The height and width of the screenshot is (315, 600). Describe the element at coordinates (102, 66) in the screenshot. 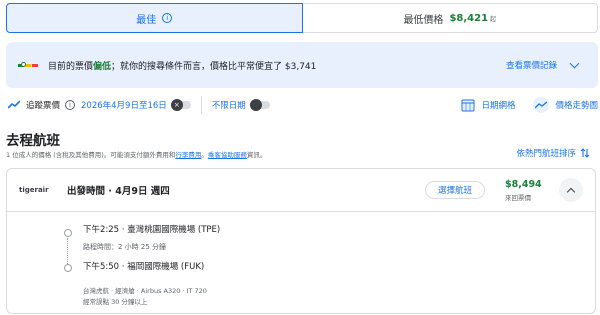

I see `price-level: 偏低` at that location.